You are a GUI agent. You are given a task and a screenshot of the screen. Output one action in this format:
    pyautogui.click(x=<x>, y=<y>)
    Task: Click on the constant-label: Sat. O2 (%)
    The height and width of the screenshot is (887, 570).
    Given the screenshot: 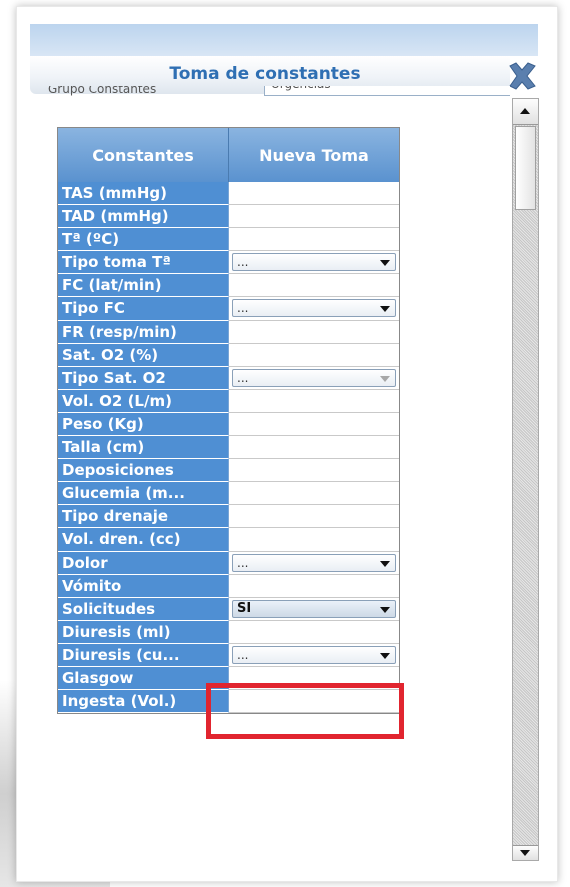 What is the action you would take?
    pyautogui.click(x=143, y=355)
    